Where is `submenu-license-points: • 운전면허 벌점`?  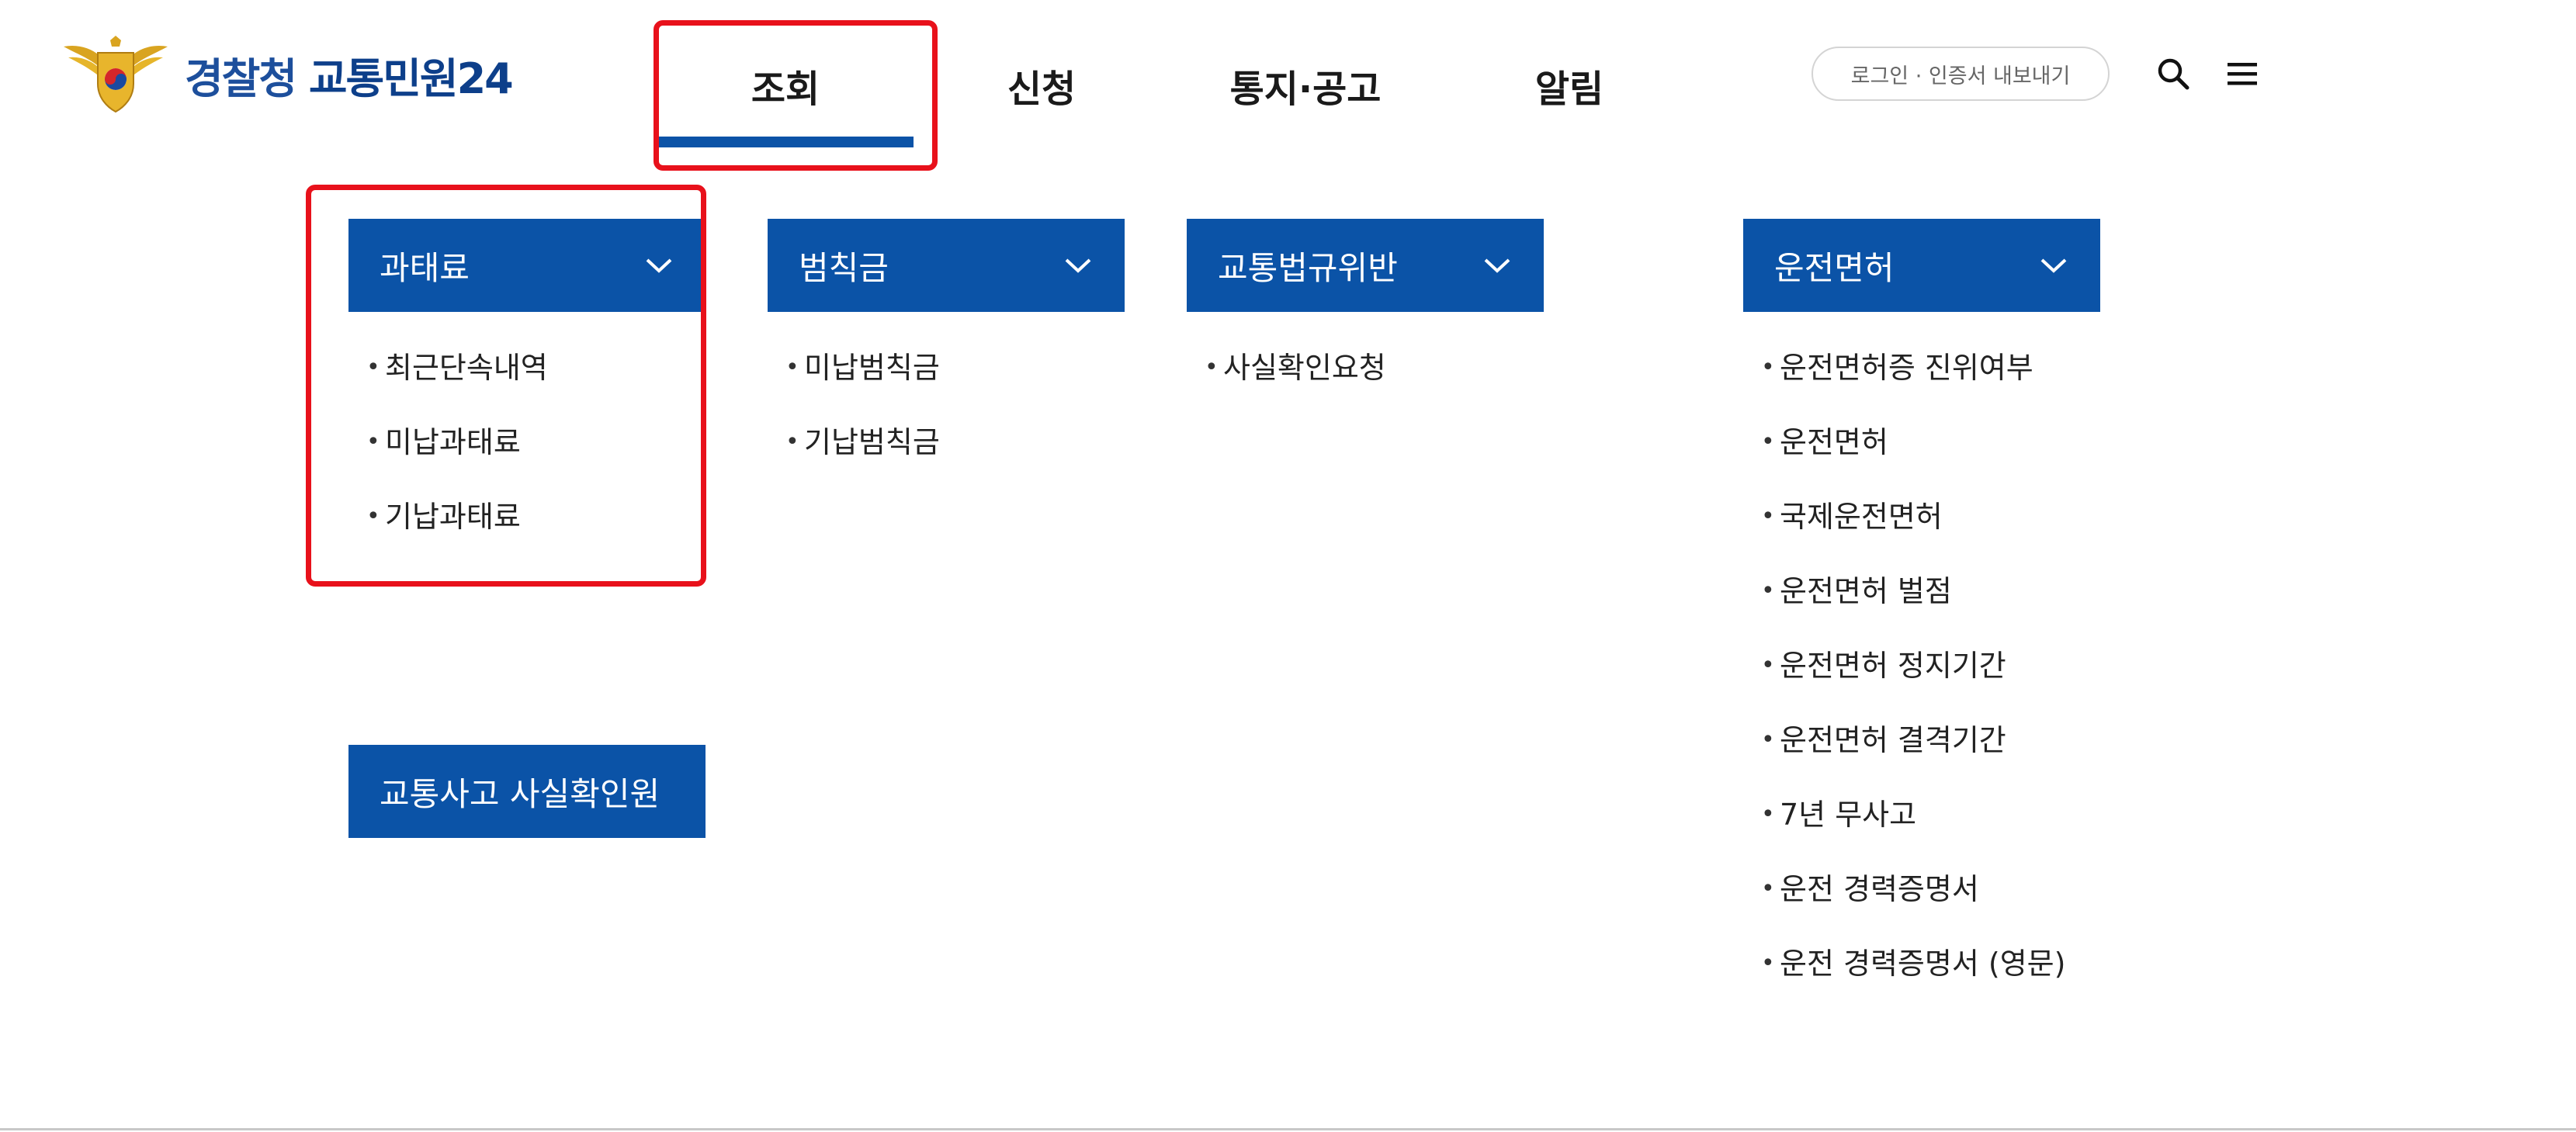
submenu-license-points: • 운전면허 벌점 is located at coordinates (1913, 597).